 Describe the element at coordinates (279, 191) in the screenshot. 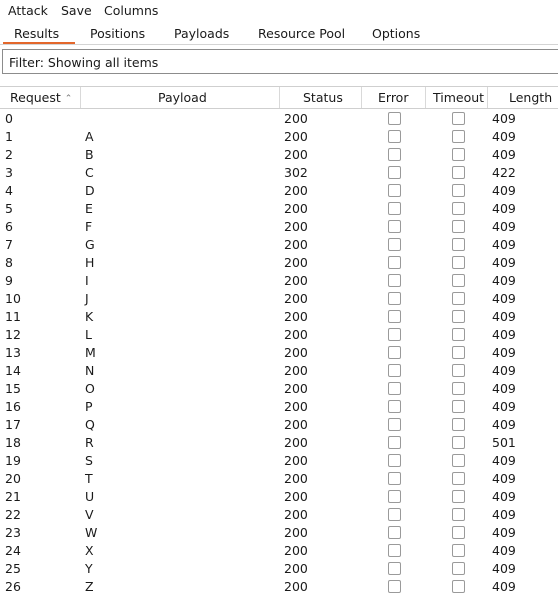

I see `table-row: 4 D 200 409` at that location.